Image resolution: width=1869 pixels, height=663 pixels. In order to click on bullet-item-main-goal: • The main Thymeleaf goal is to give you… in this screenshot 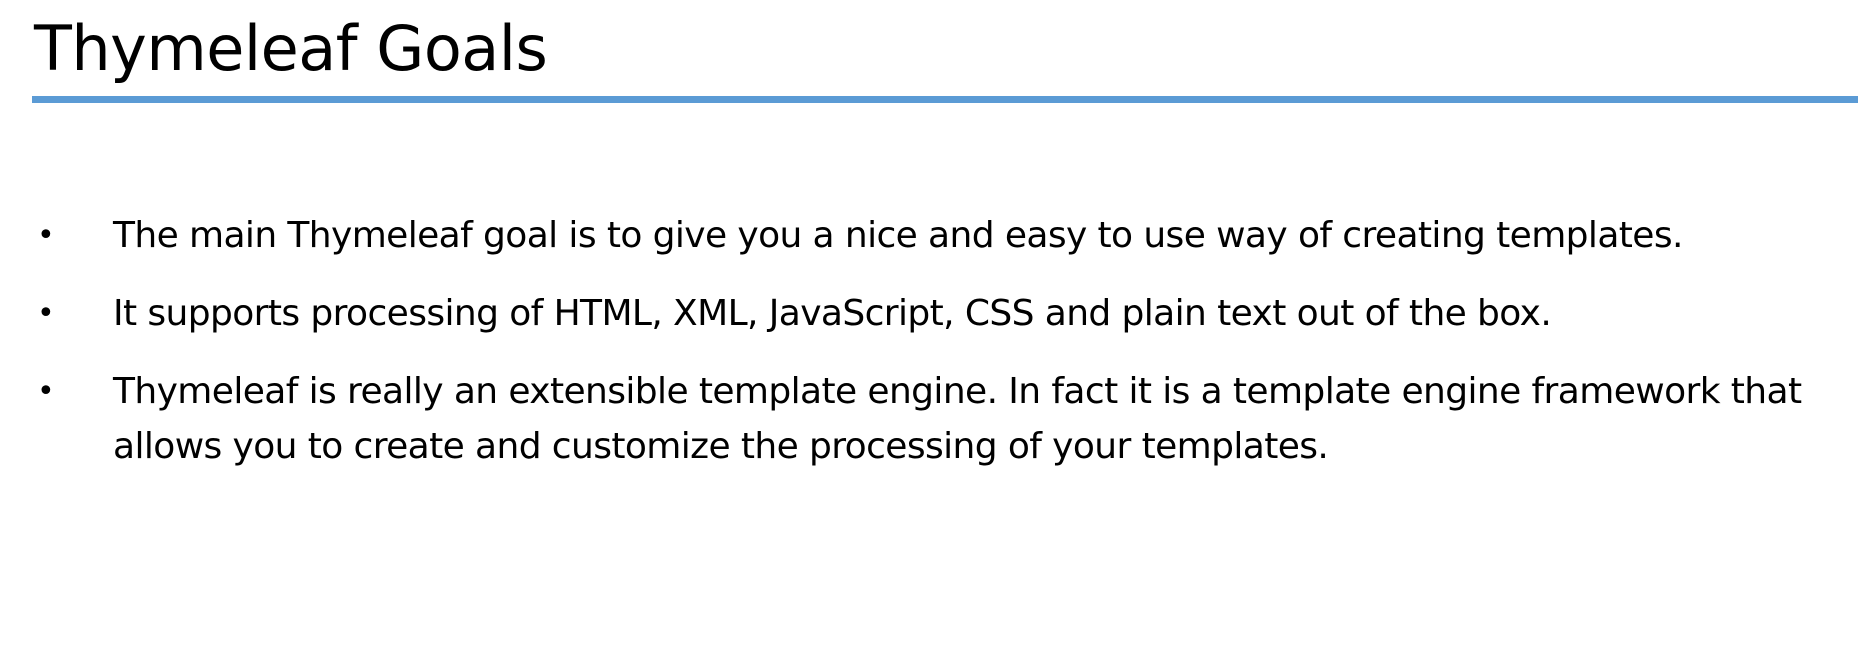, I will do `click(934, 235)`.